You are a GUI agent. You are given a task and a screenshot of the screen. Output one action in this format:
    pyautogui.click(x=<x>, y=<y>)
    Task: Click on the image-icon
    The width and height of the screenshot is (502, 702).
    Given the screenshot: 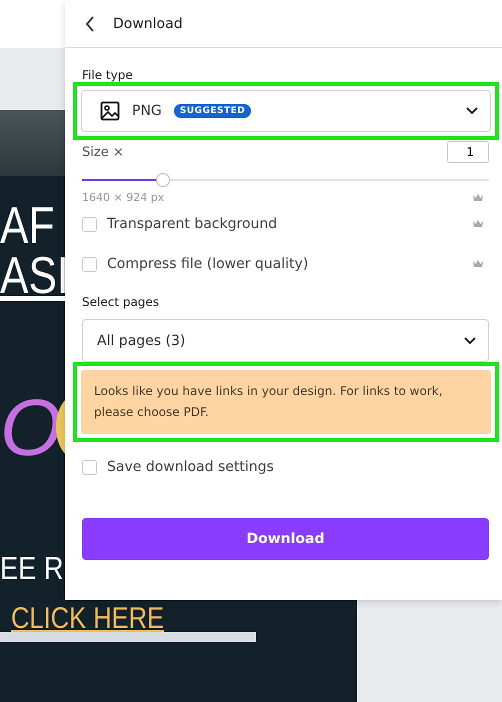 What is the action you would take?
    pyautogui.click(x=110, y=111)
    